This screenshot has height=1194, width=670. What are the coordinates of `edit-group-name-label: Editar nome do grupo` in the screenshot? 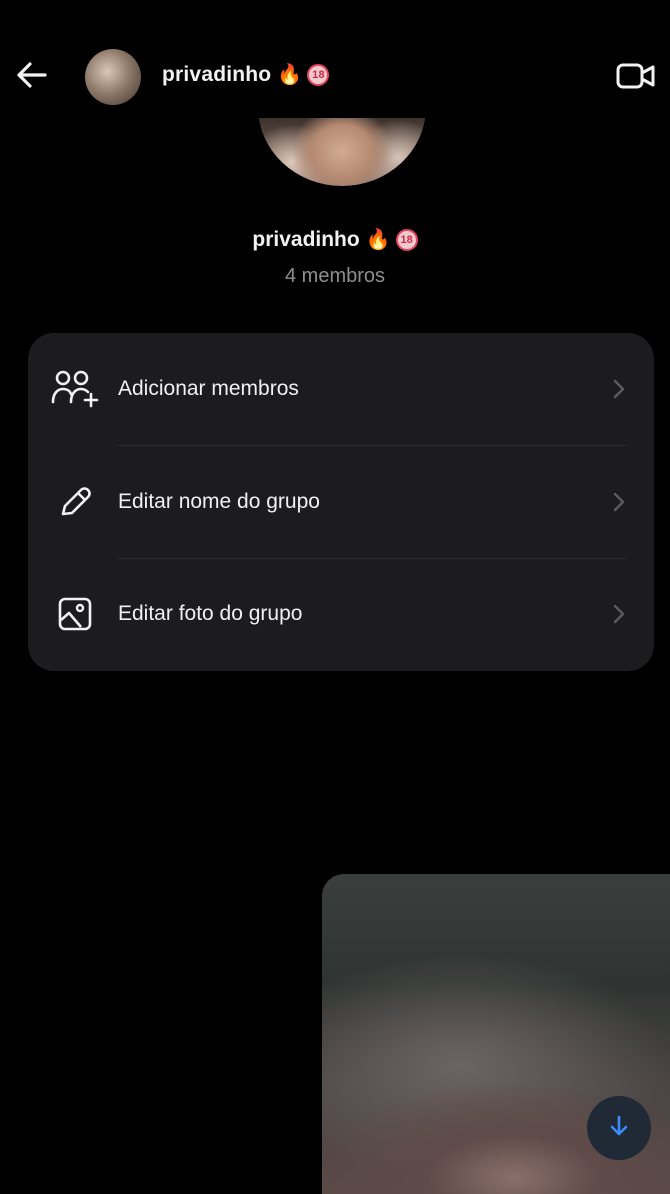 It's located at (219, 501).